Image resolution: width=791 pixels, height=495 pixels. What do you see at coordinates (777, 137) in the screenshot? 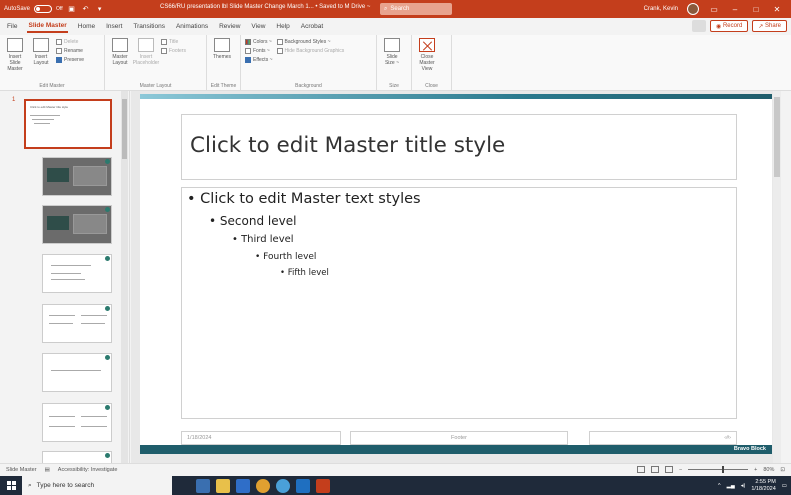
I see `canvas-scrollbar-thumb` at bounding box center [777, 137].